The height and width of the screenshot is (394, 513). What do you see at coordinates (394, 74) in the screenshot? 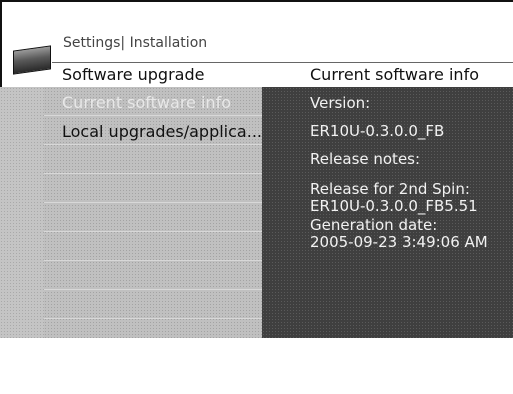
I see `info-title: Current software info` at bounding box center [394, 74].